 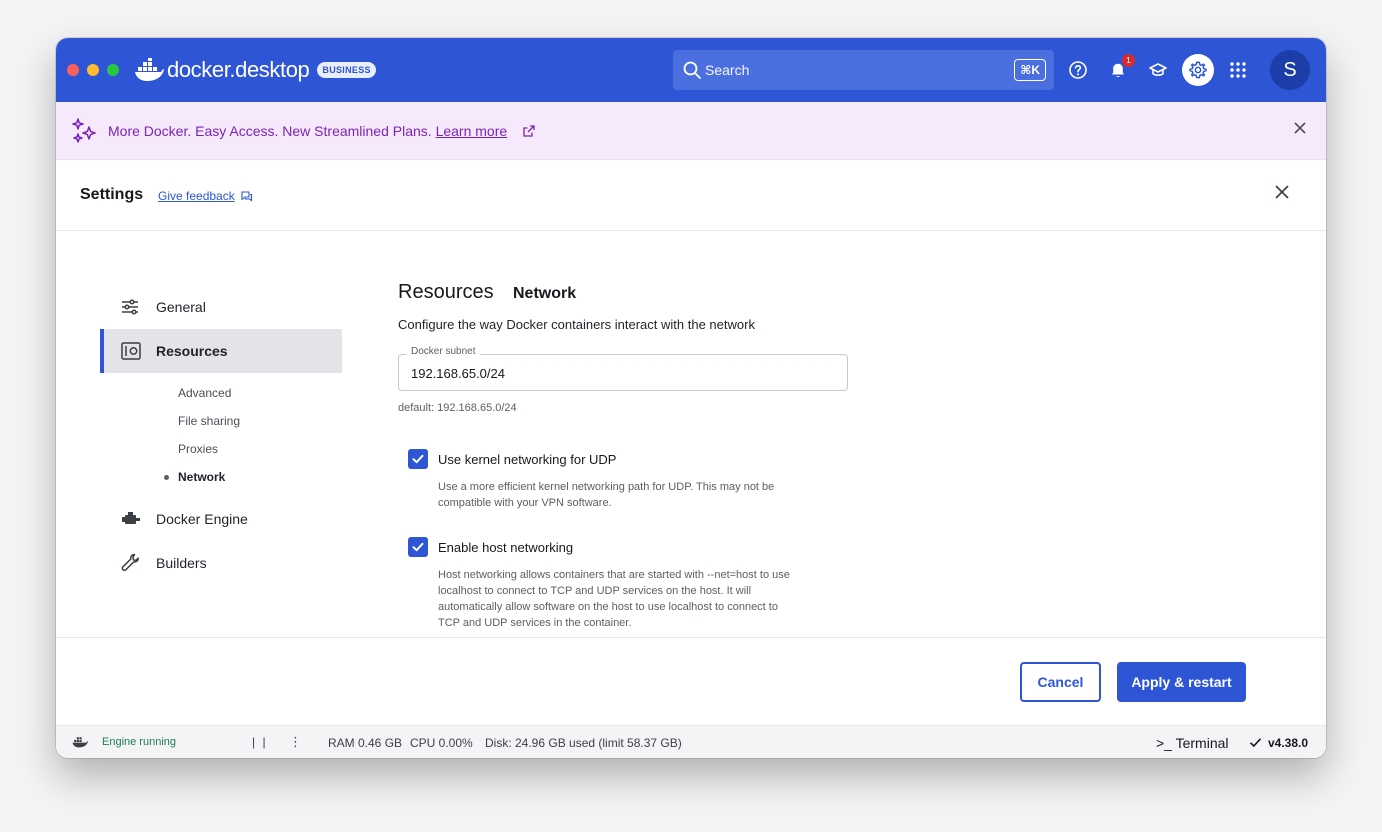 I want to click on help-line: compatible with your VPN software., so click(x=525, y=503).